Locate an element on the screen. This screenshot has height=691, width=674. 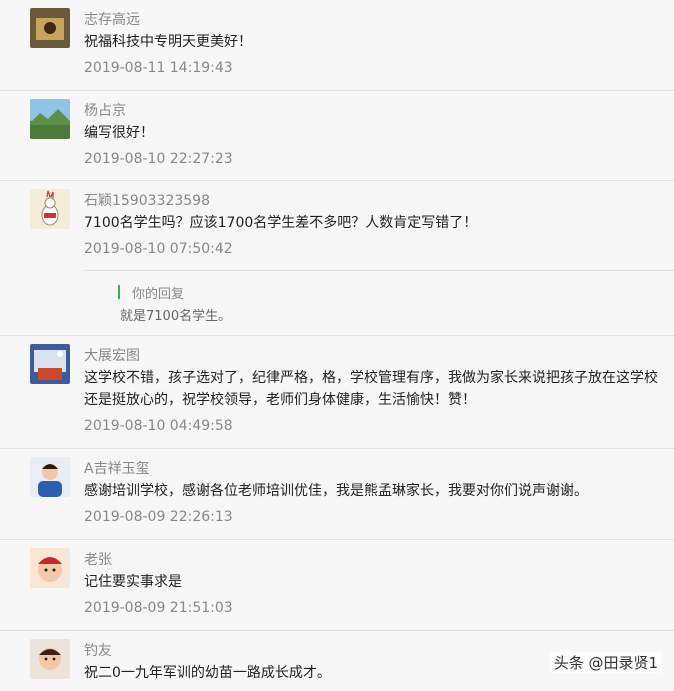
watermark: 头条 @田录贤1 is located at coordinates (605, 662).